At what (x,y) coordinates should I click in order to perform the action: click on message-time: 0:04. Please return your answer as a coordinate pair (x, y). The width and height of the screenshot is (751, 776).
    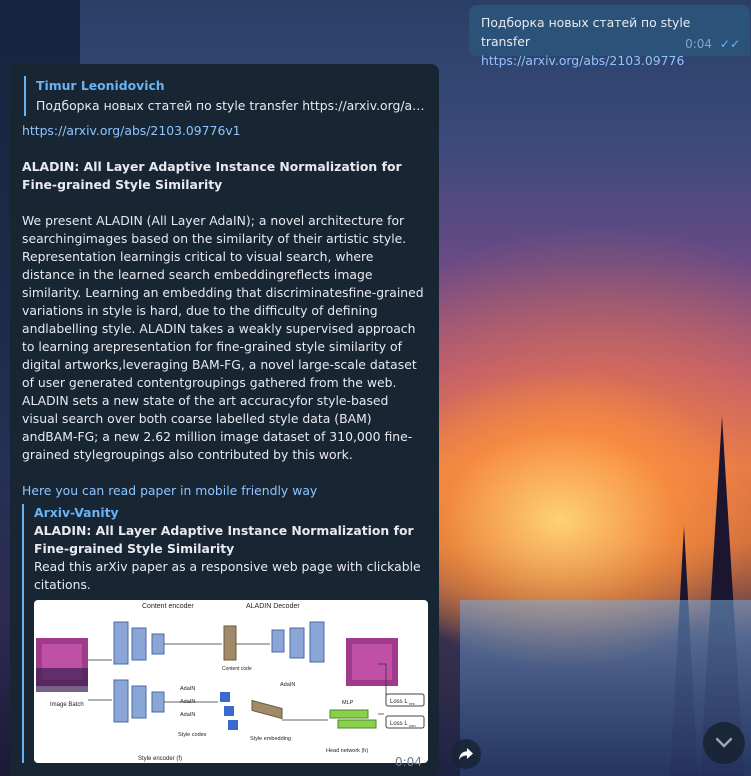
    Looking at the image, I should click on (699, 44).